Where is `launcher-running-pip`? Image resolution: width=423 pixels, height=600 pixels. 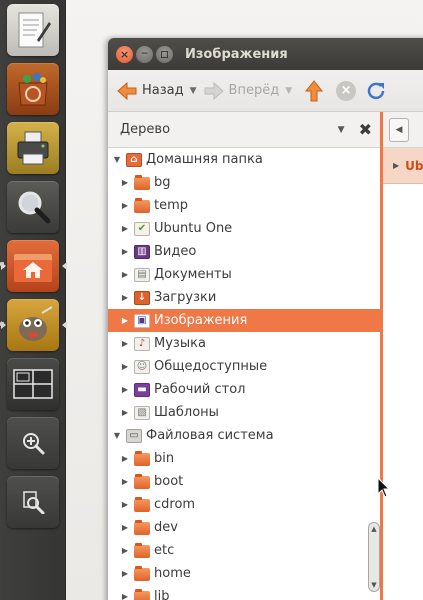 launcher-running-pip is located at coordinates (2, 264).